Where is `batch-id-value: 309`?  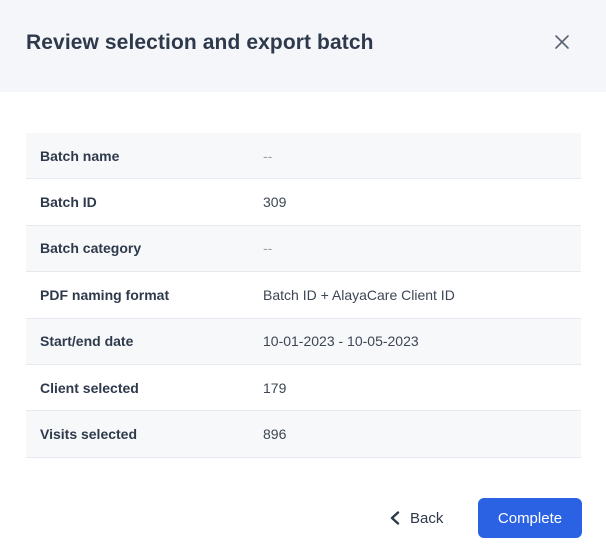
batch-id-value: 309 is located at coordinates (275, 202).